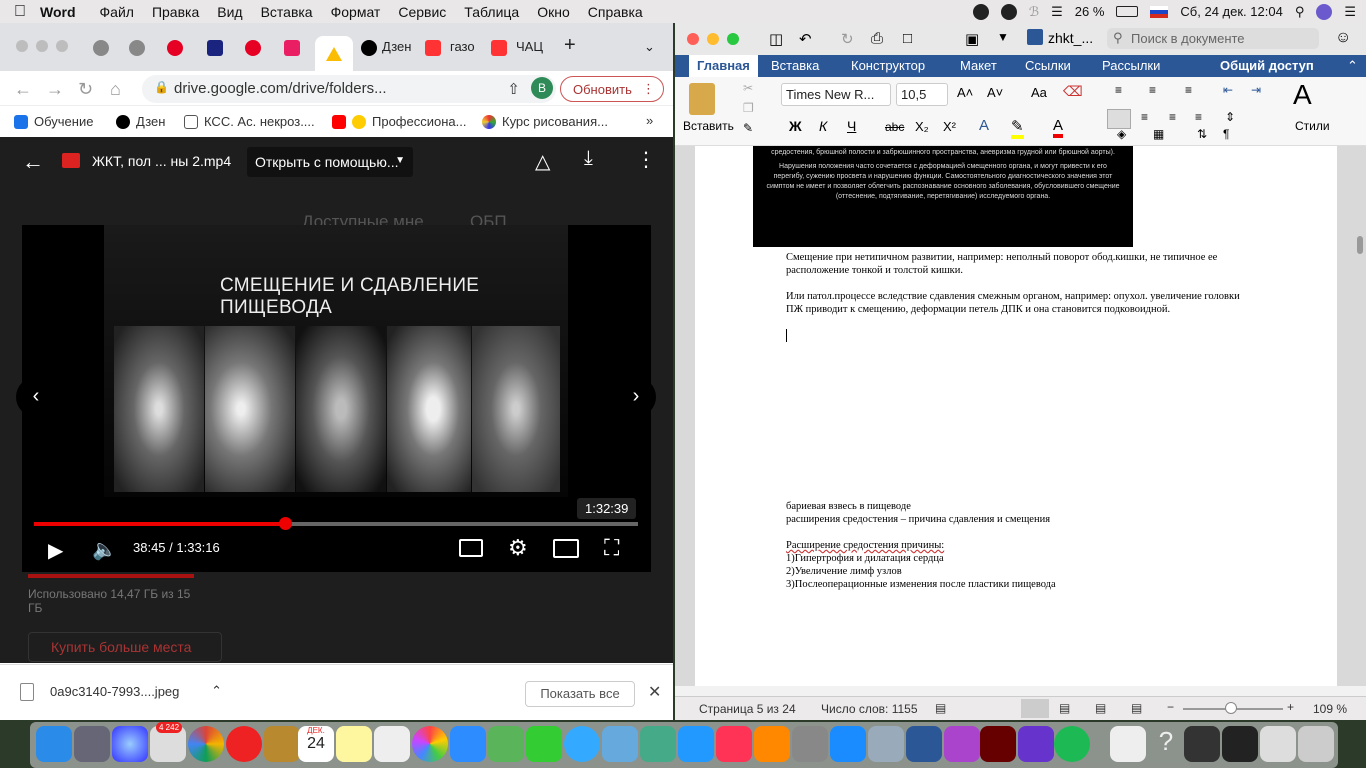  I want to click on download-icon: ⤓, so click(588, 158).